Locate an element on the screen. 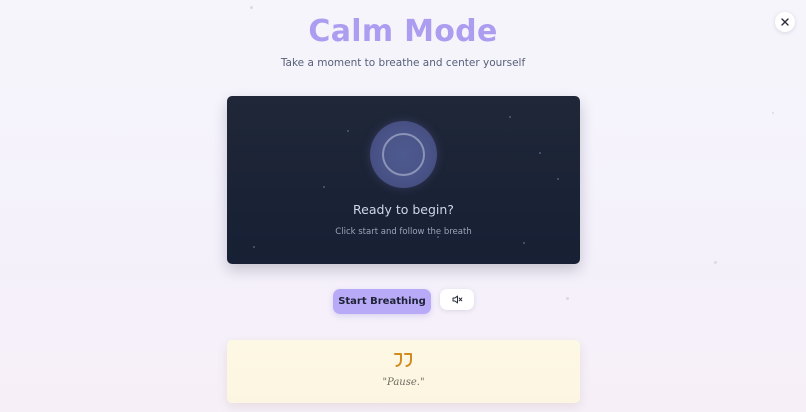  breathing-orb is located at coordinates (403, 154).